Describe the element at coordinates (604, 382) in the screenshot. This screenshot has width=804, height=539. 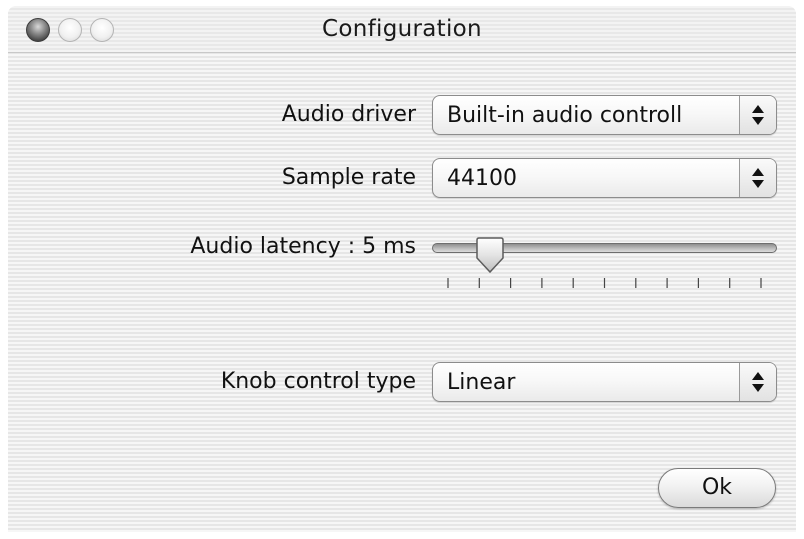
I see `knob-control-type-popup: Linear` at that location.